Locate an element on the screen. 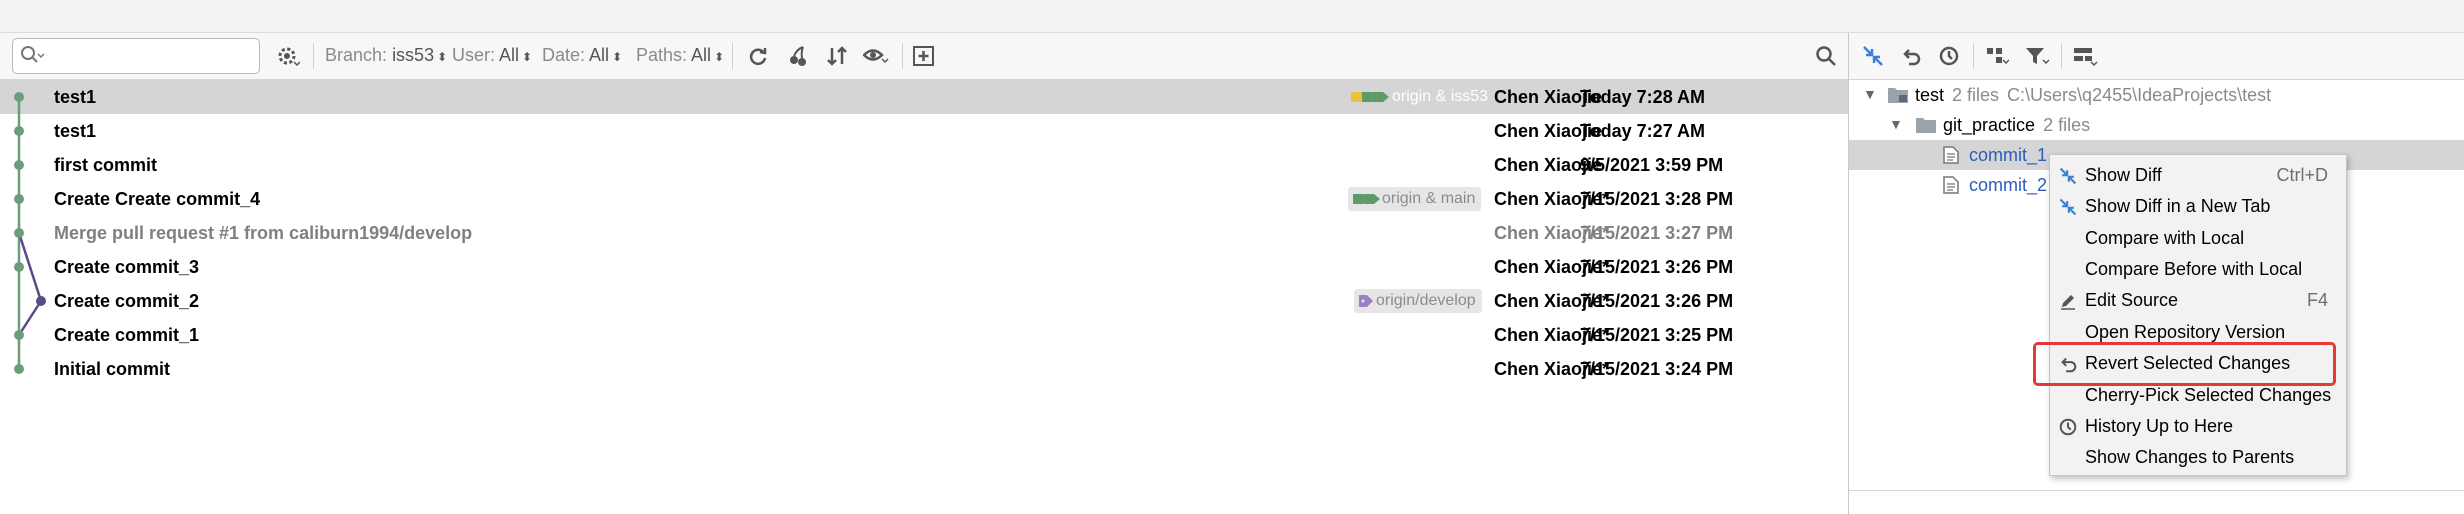  menu-item-label: Cherry-Pick Selected Changes is located at coordinates (2208, 395).